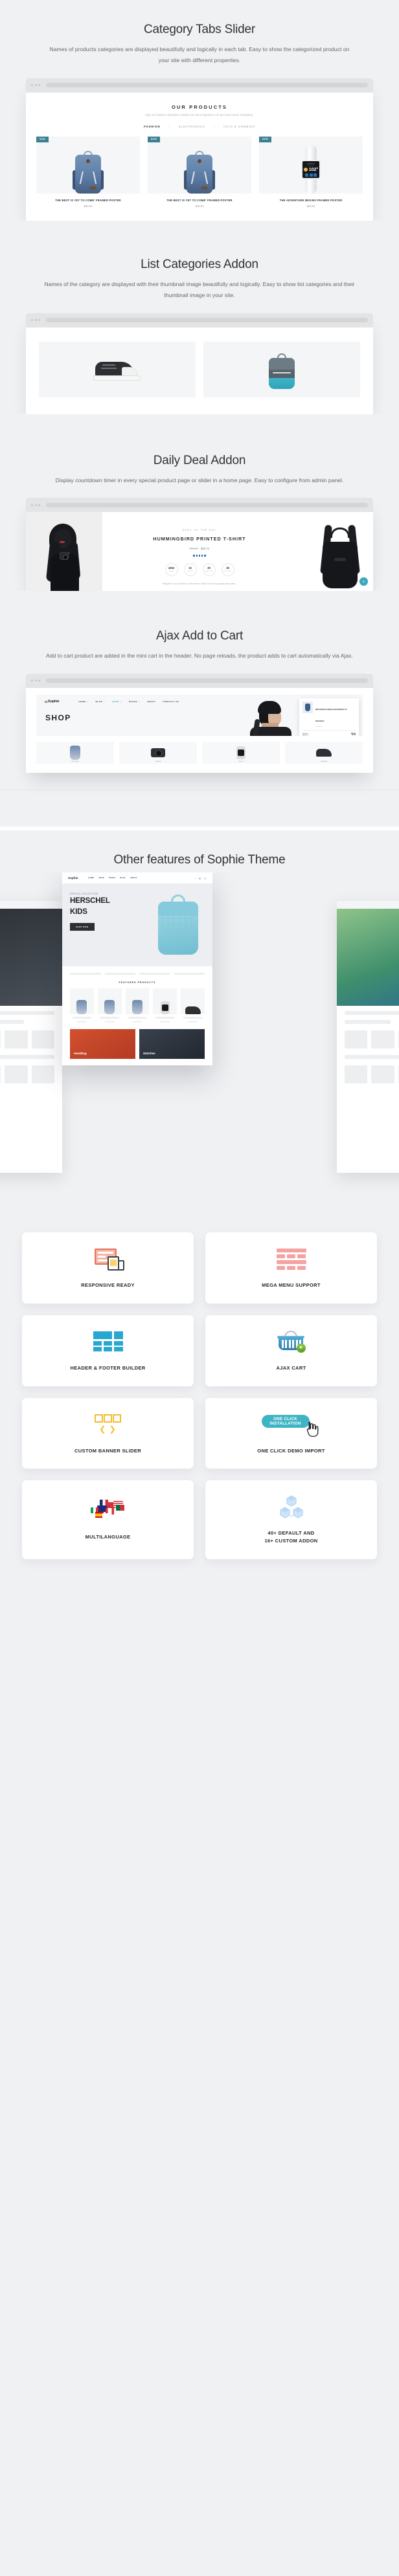 This screenshot has height=2576, width=399. I want to click on preview-nav-item: PAGES, so click(112, 878).